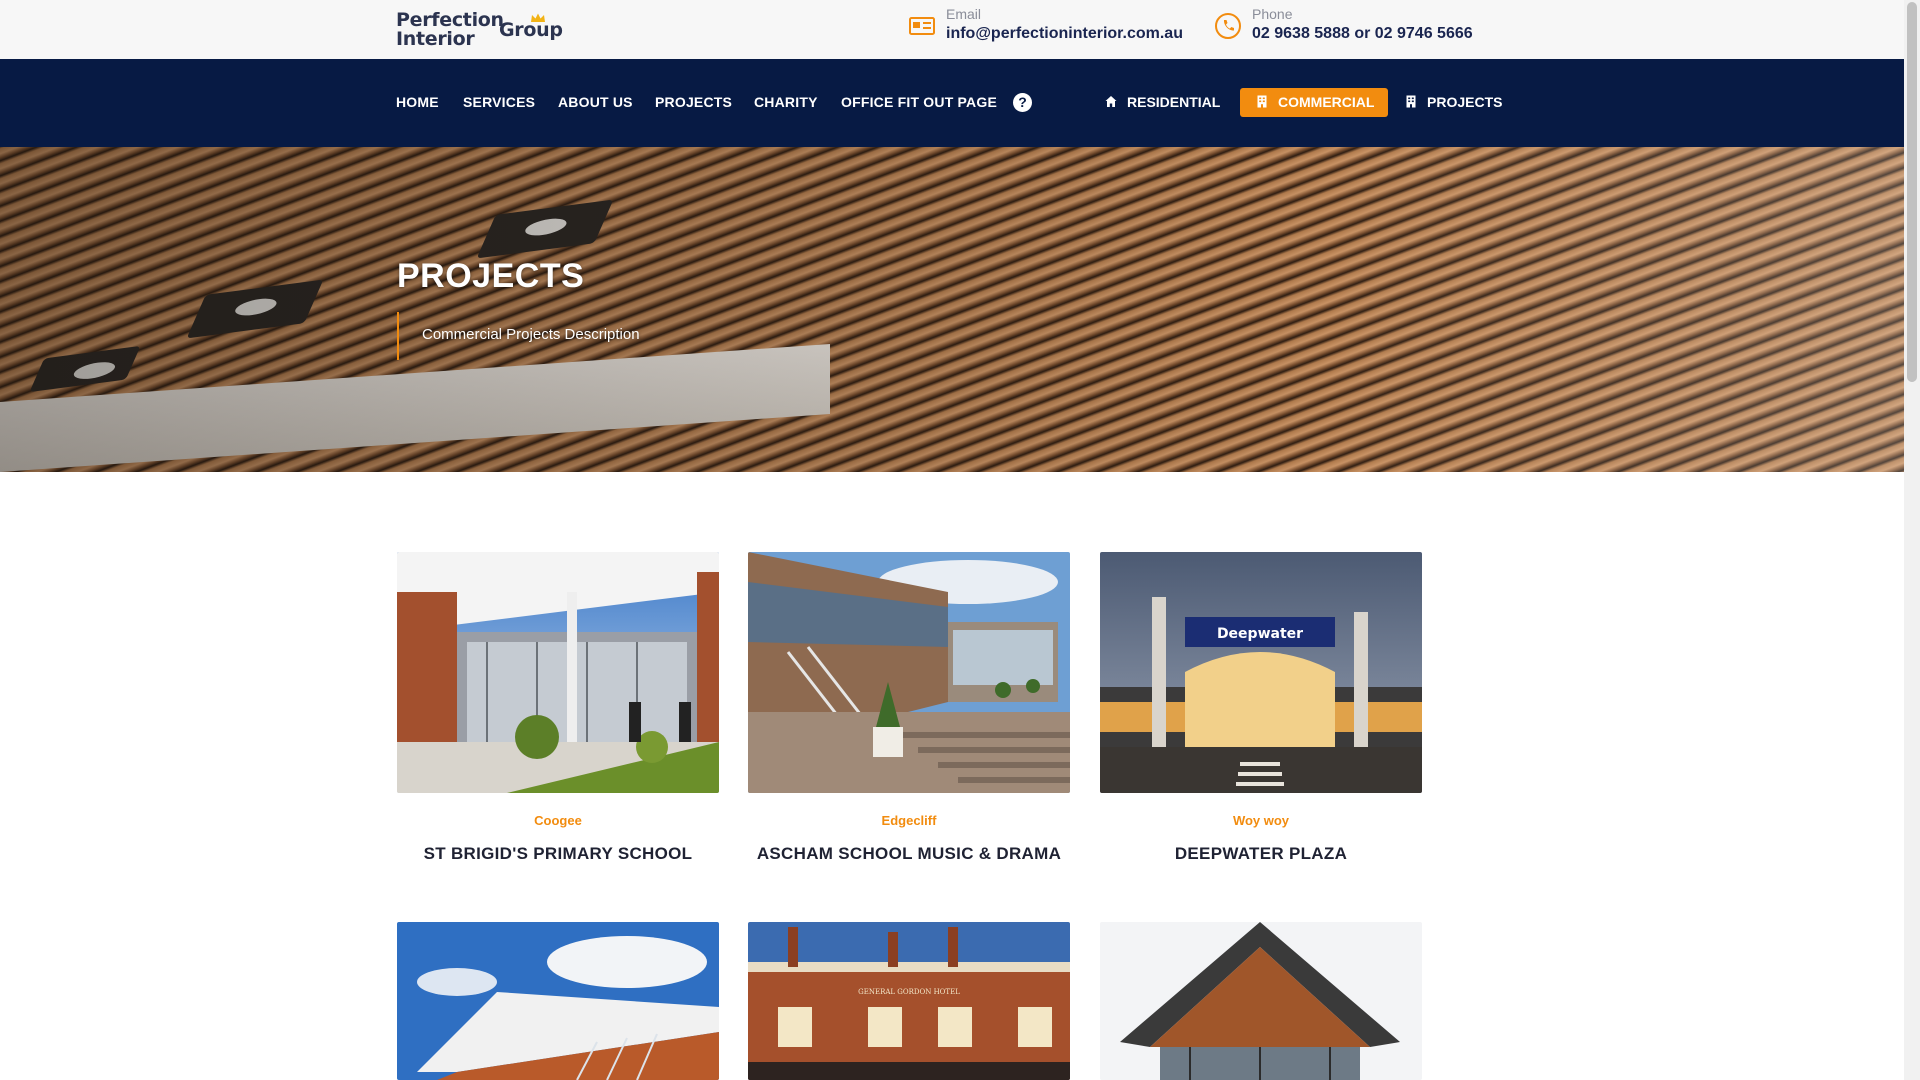  What do you see at coordinates (531, 334) in the screenshot?
I see `page-subtitle: Commercial Projects Description` at bounding box center [531, 334].